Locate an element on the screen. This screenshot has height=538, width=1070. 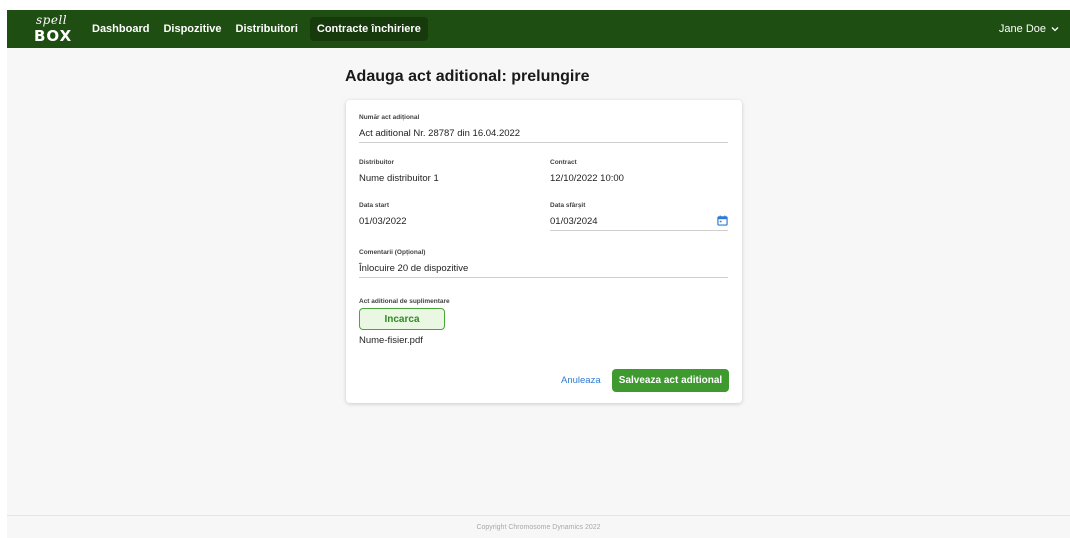
page-title: Adauga act aditional: prelungire is located at coordinates (467, 76).